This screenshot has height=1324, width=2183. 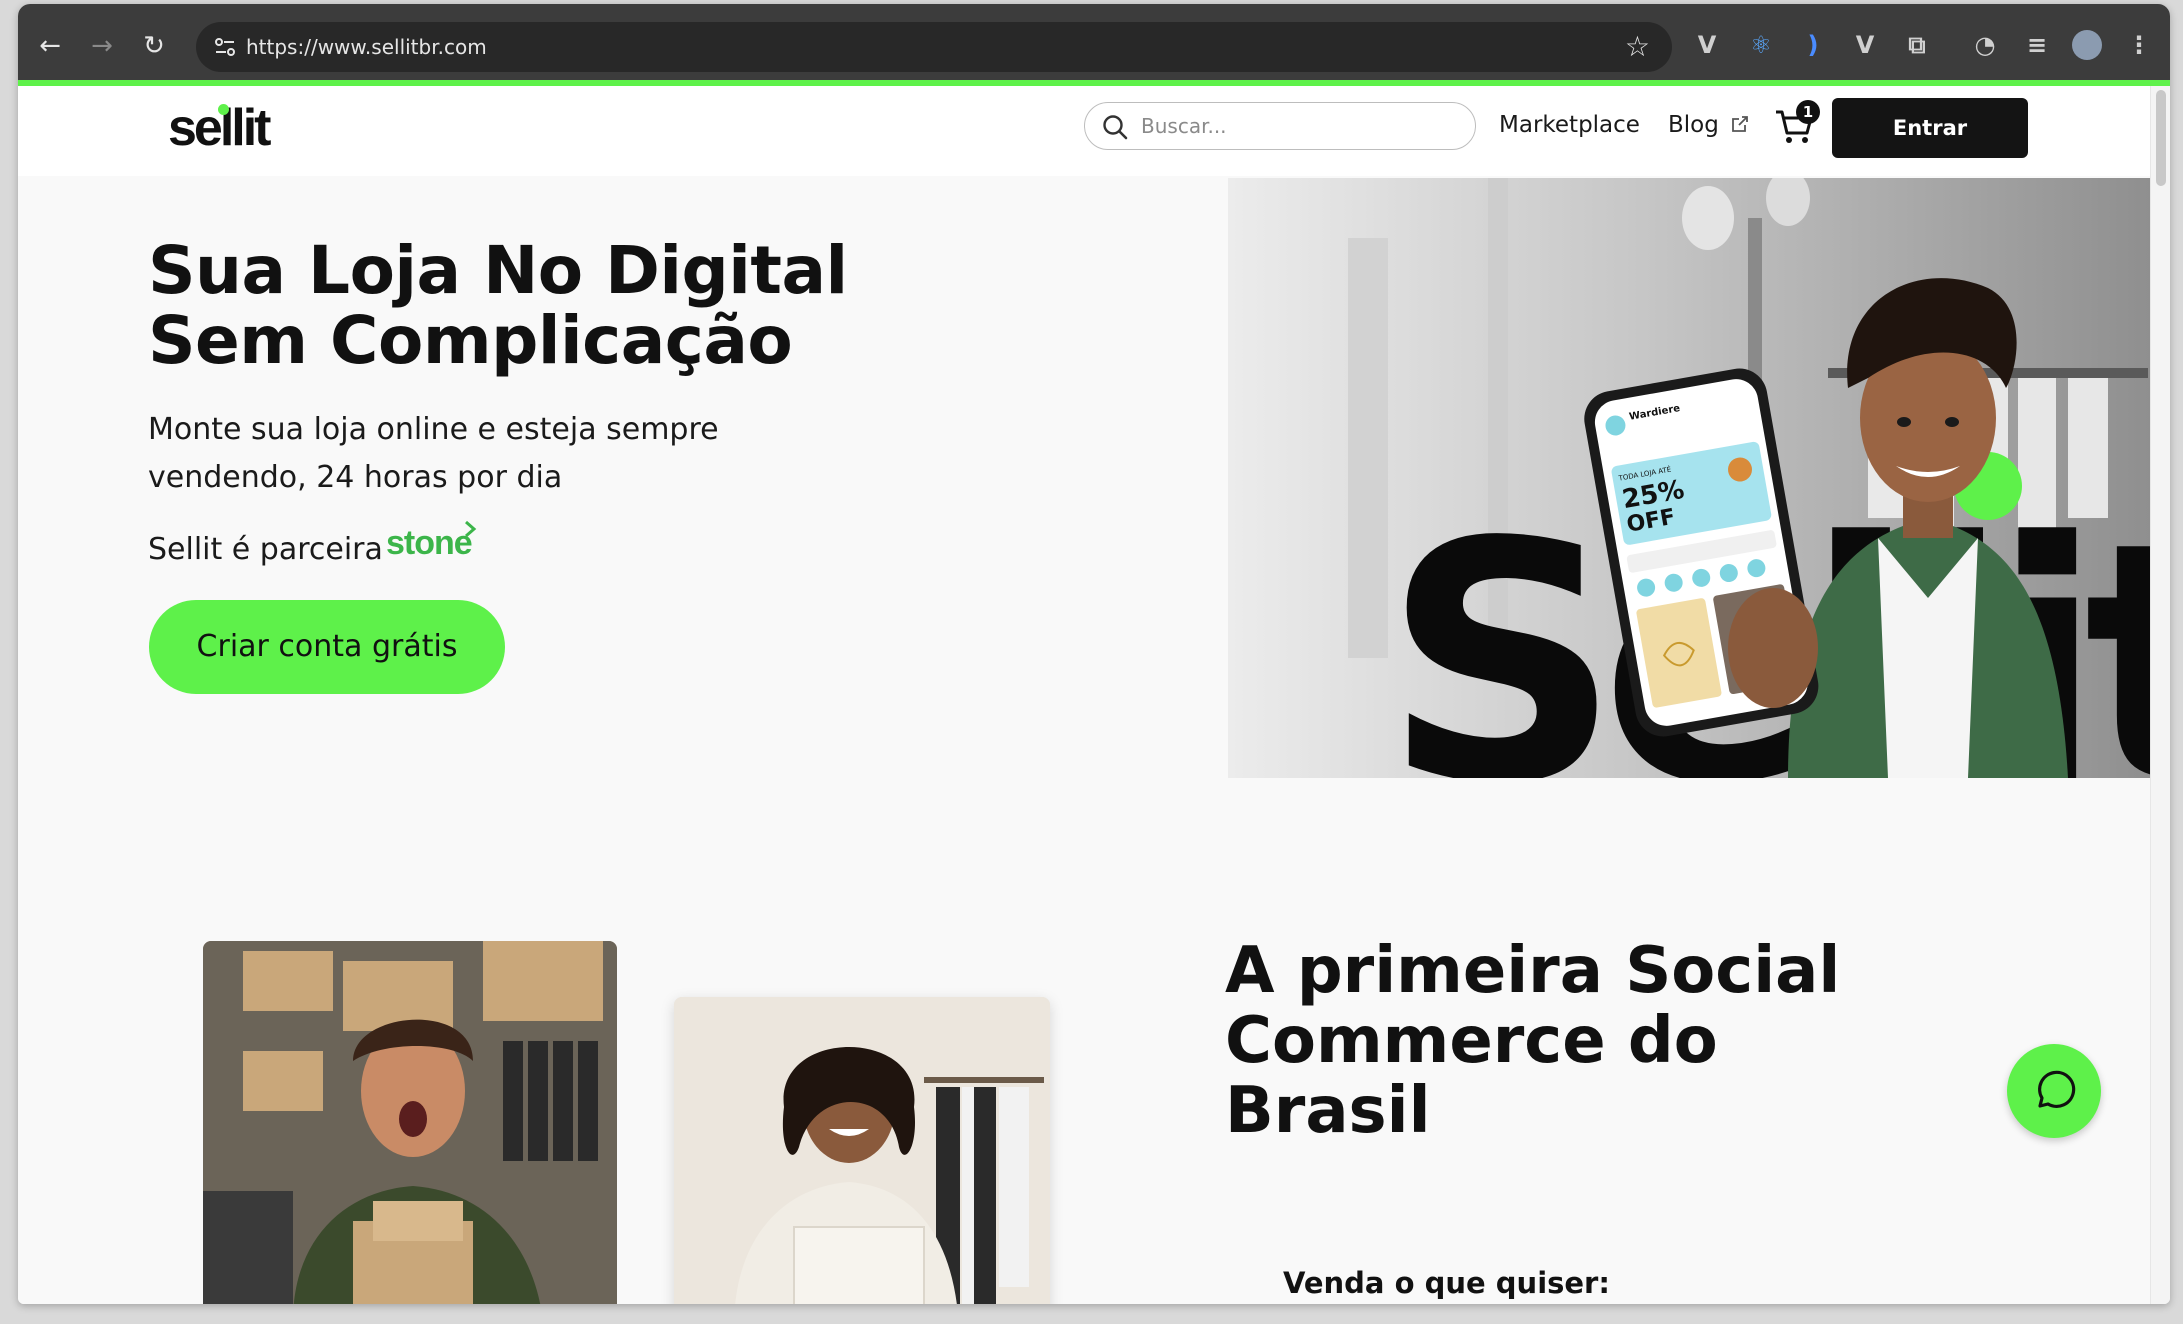 What do you see at coordinates (1446, 1283) in the screenshot?
I see `section-subtitle: Venda o que quiser:` at bounding box center [1446, 1283].